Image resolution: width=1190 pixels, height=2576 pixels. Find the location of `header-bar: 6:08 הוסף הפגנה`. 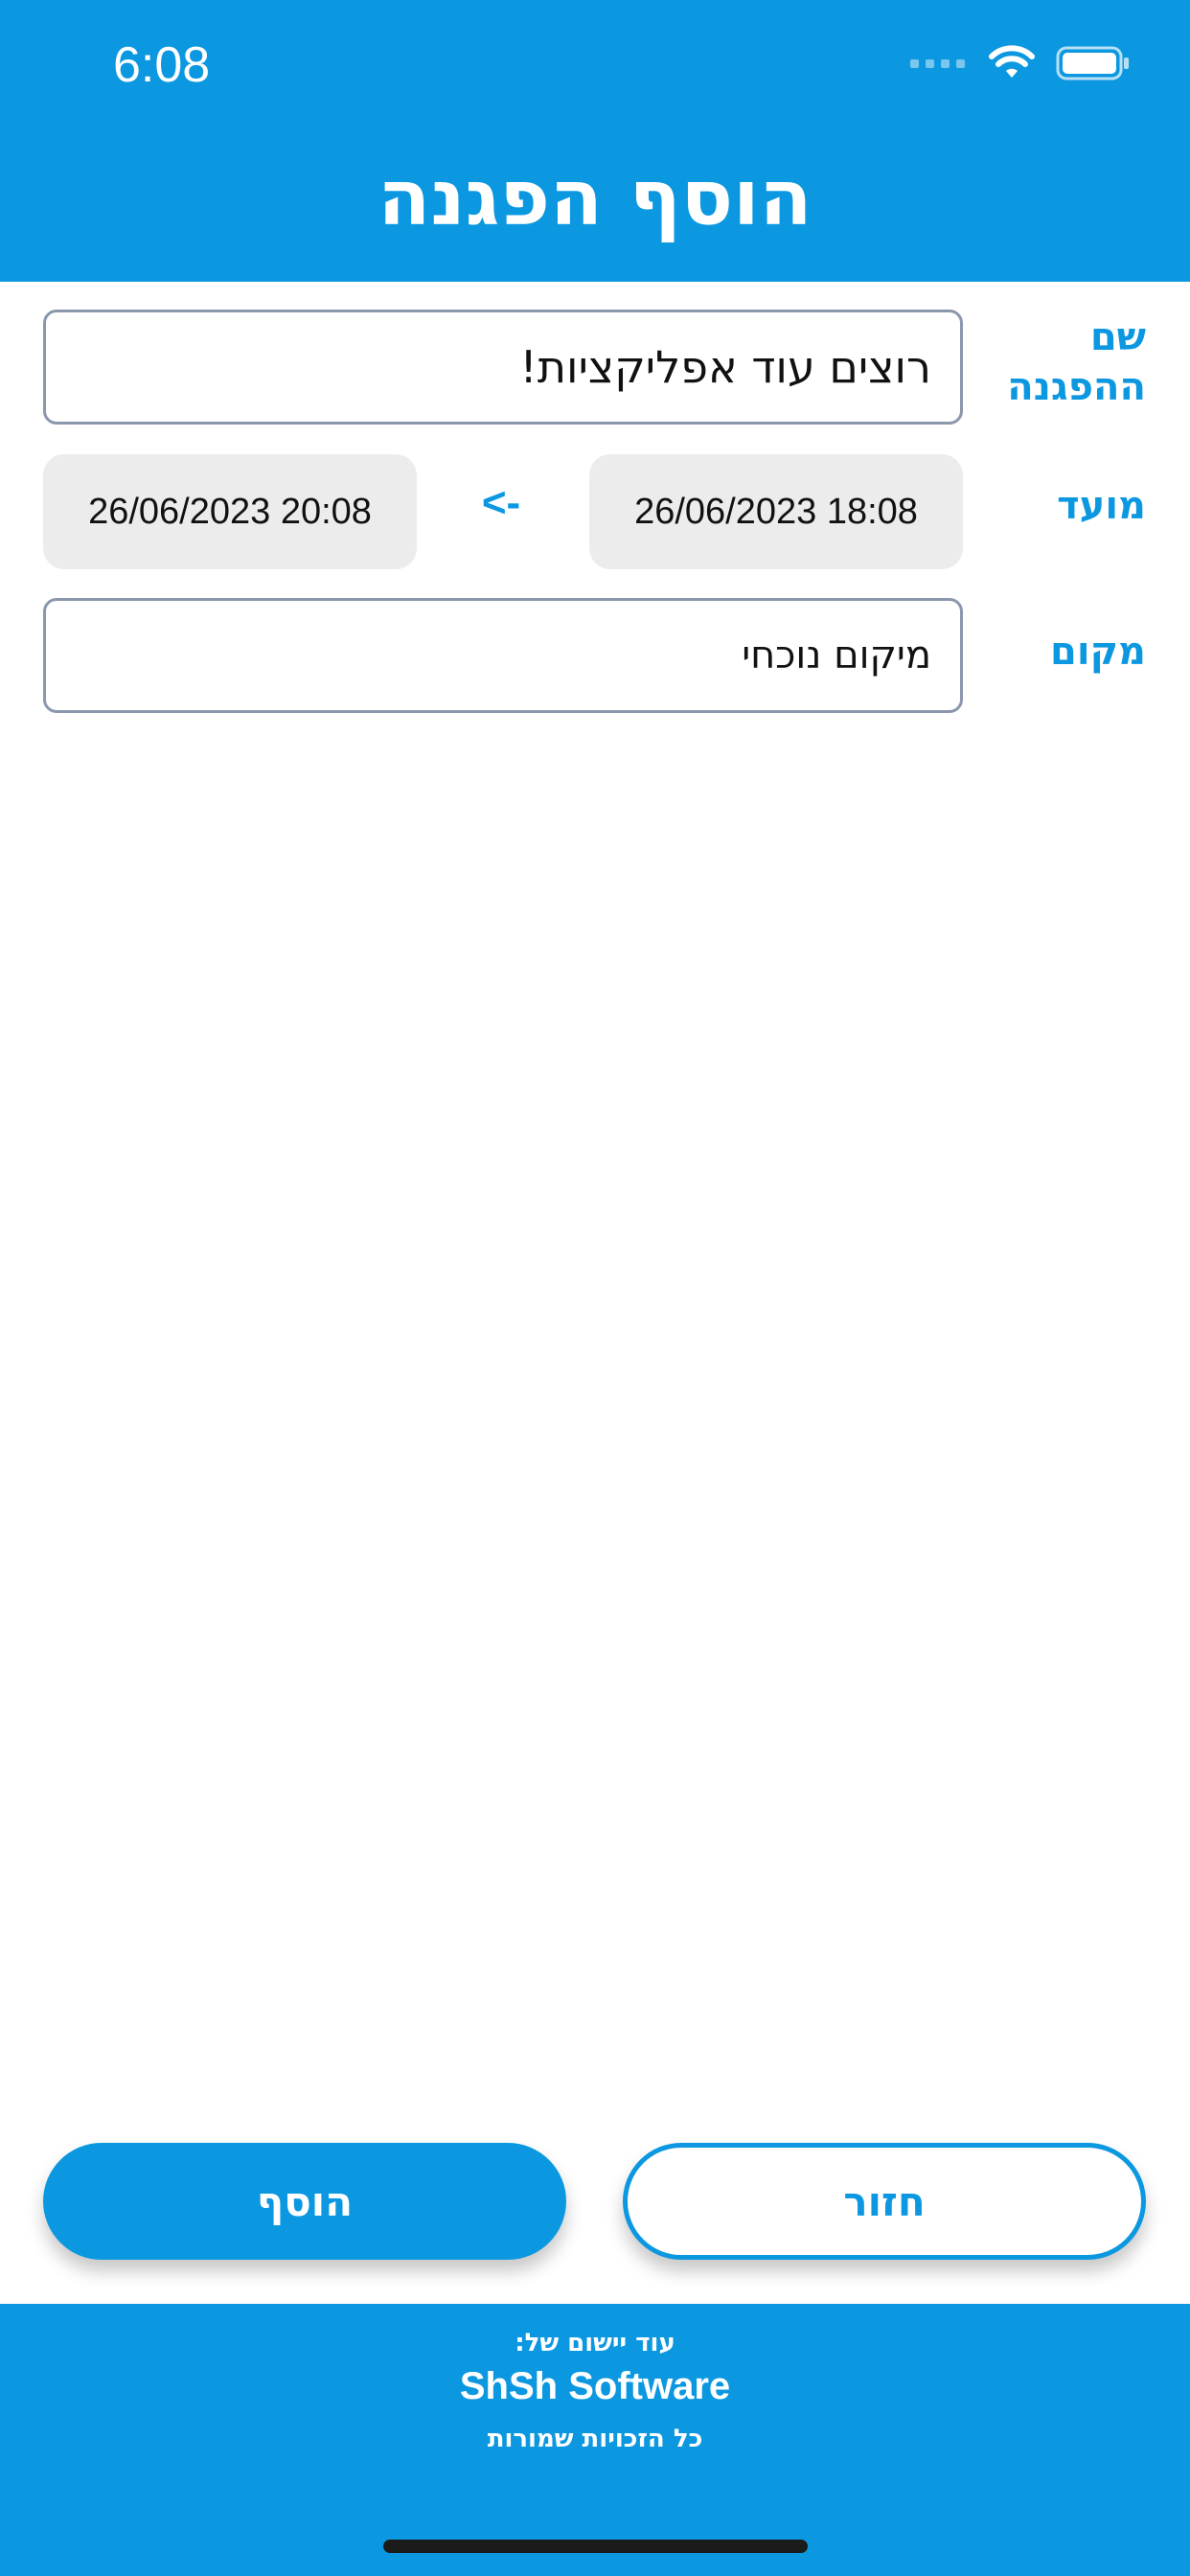

header-bar: 6:08 הוסף הפגנה is located at coordinates (595, 141).